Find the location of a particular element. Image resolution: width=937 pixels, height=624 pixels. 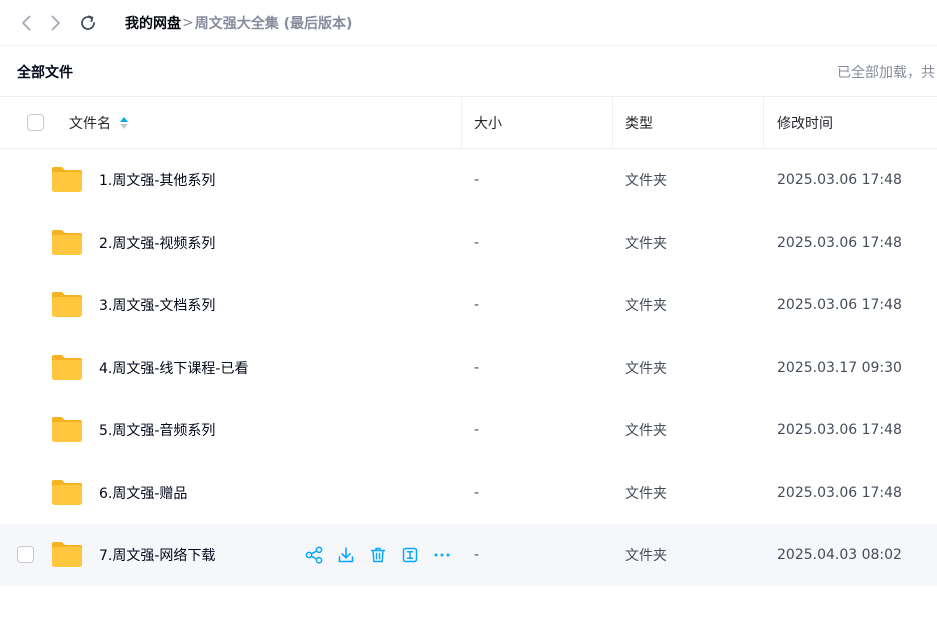

delete-button is located at coordinates (378, 555).